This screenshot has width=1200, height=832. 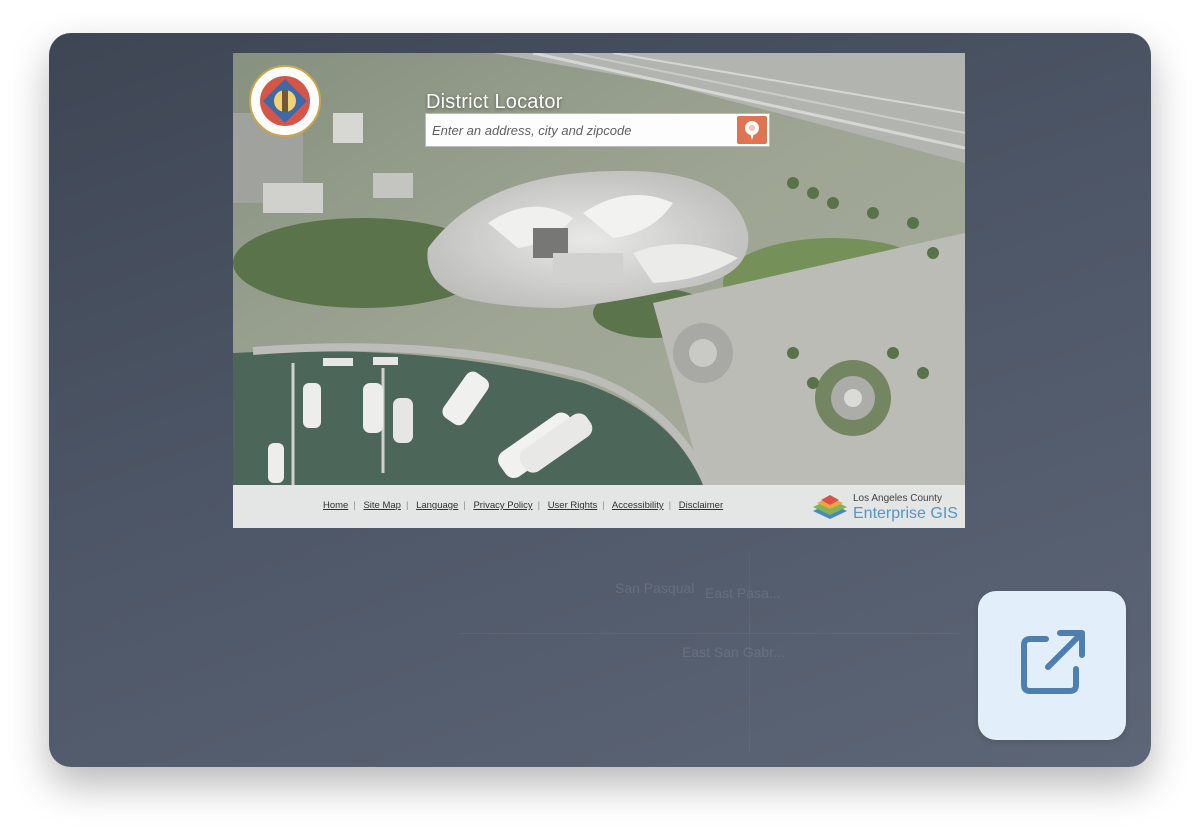 I want to click on search-button, so click(x=752, y=130).